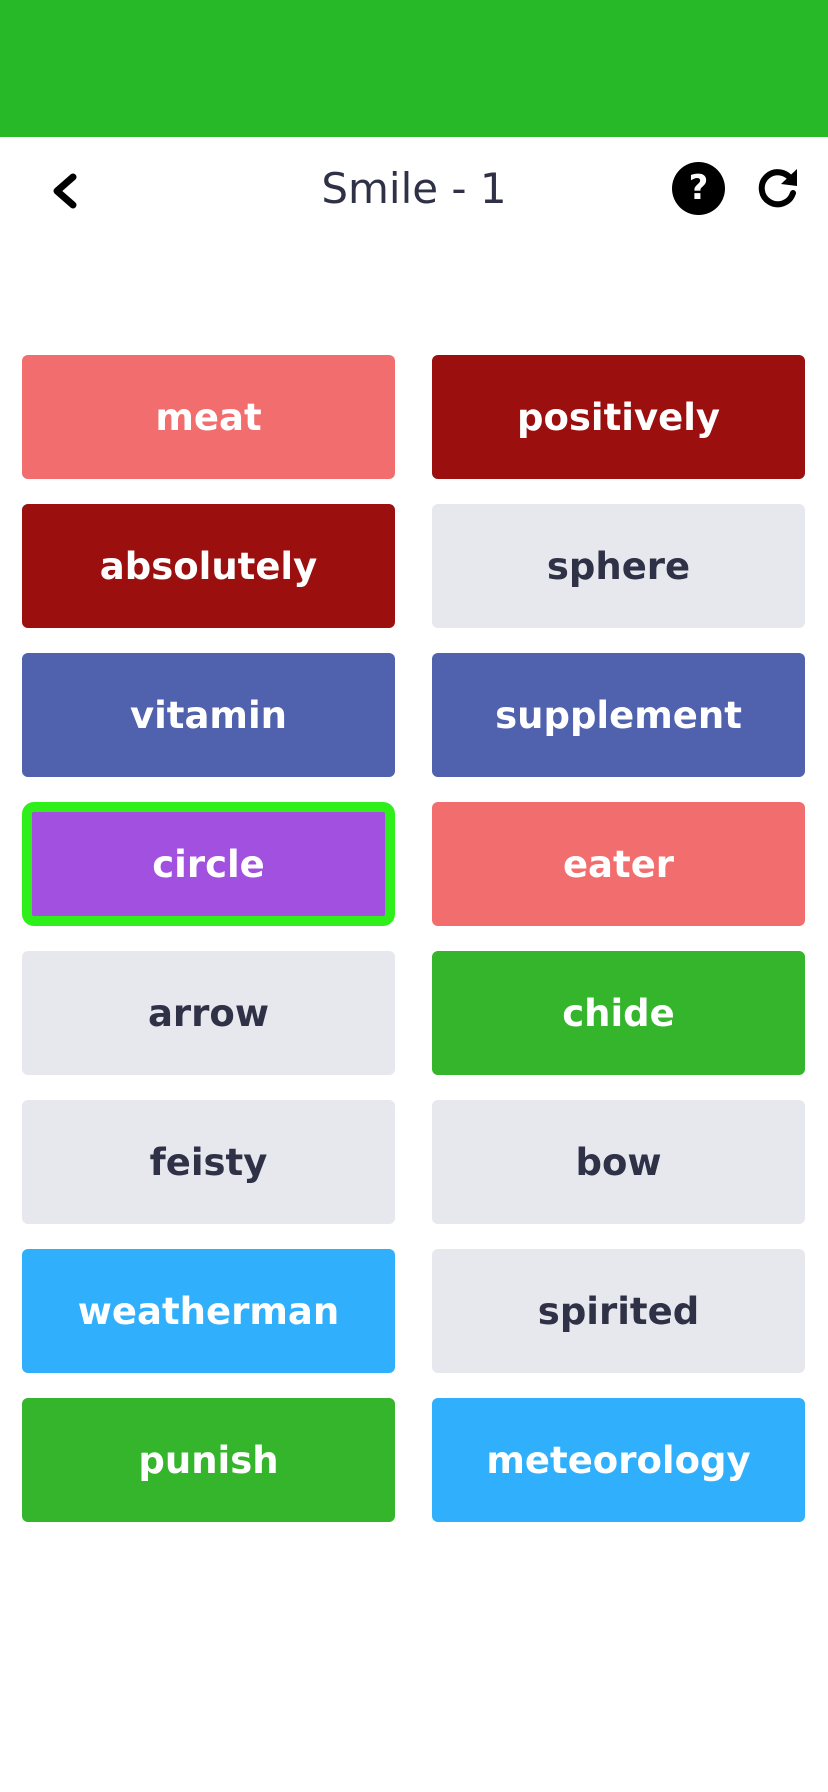 The width and height of the screenshot is (828, 1792). I want to click on word-tile: weatherman, so click(208, 1311).